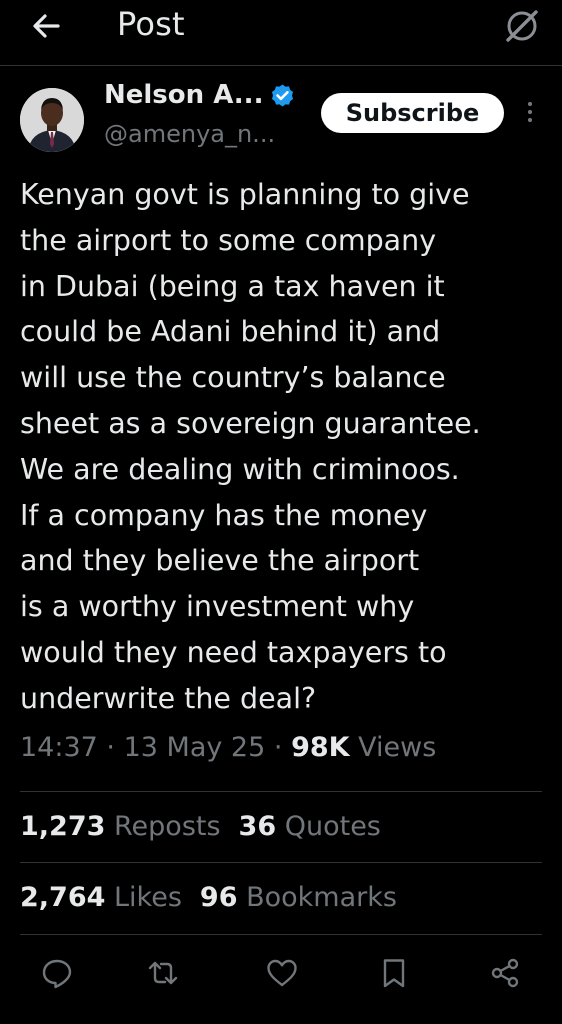 This screenshot has width=562, height=1024. I want to click on quotes-label: Quotes, so click(332, 826).